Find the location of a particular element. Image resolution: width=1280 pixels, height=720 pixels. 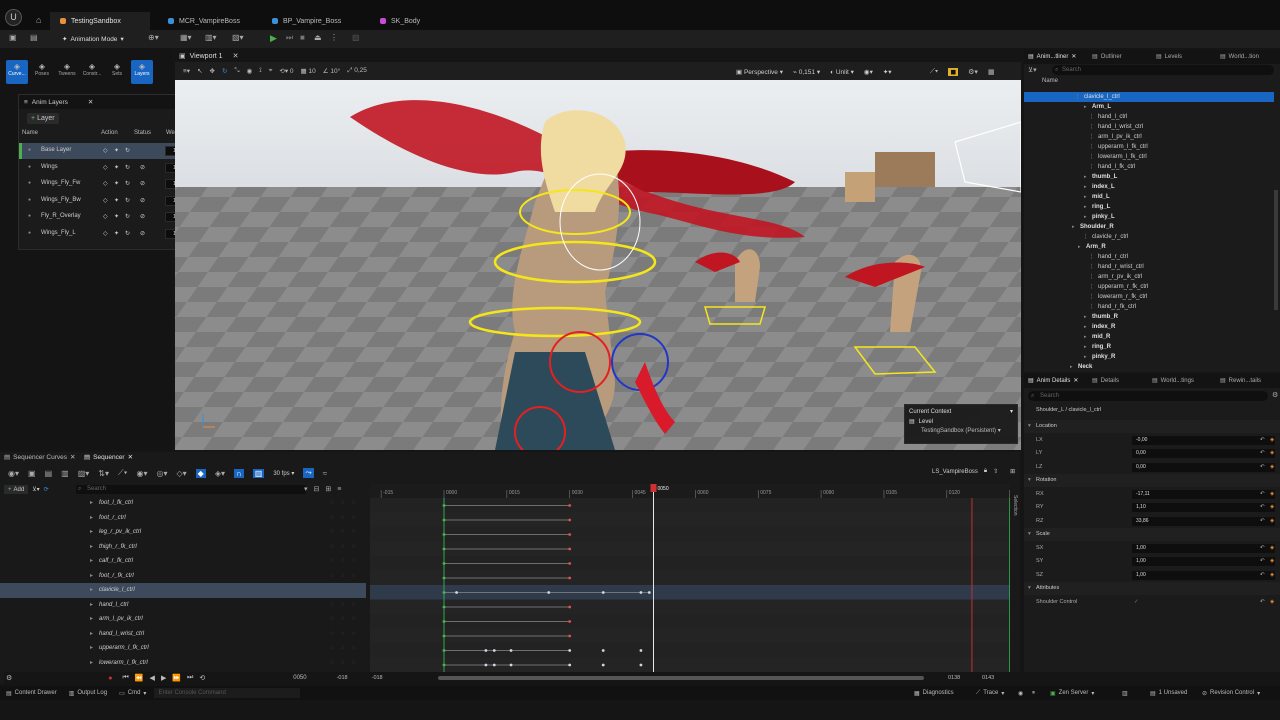

level-value: TestingSandbox (Persistent) ▾ is located at coordinates (967, 430).